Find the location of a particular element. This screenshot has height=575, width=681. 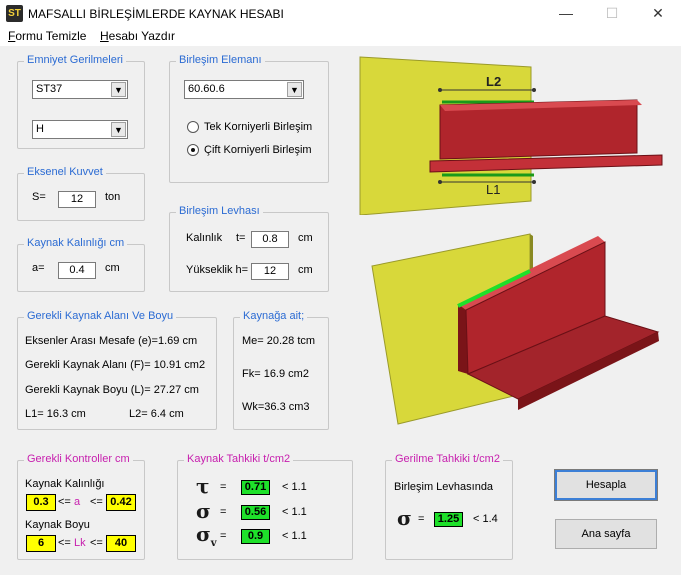

kaynak-kalinligi-legend: Kaynak Kalınlığı cm is located at coordinates (76, 243).